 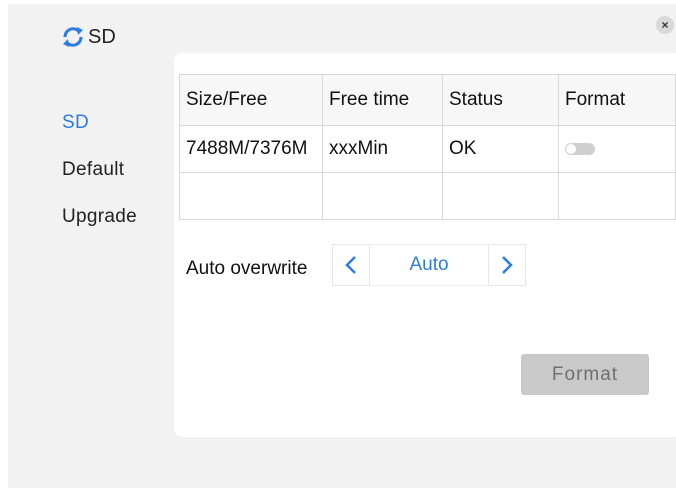 What do you see at coordinates (251, 100) in the screenshot?
I see `header-size-free: Size/Free` at bounding box center [251, 100].